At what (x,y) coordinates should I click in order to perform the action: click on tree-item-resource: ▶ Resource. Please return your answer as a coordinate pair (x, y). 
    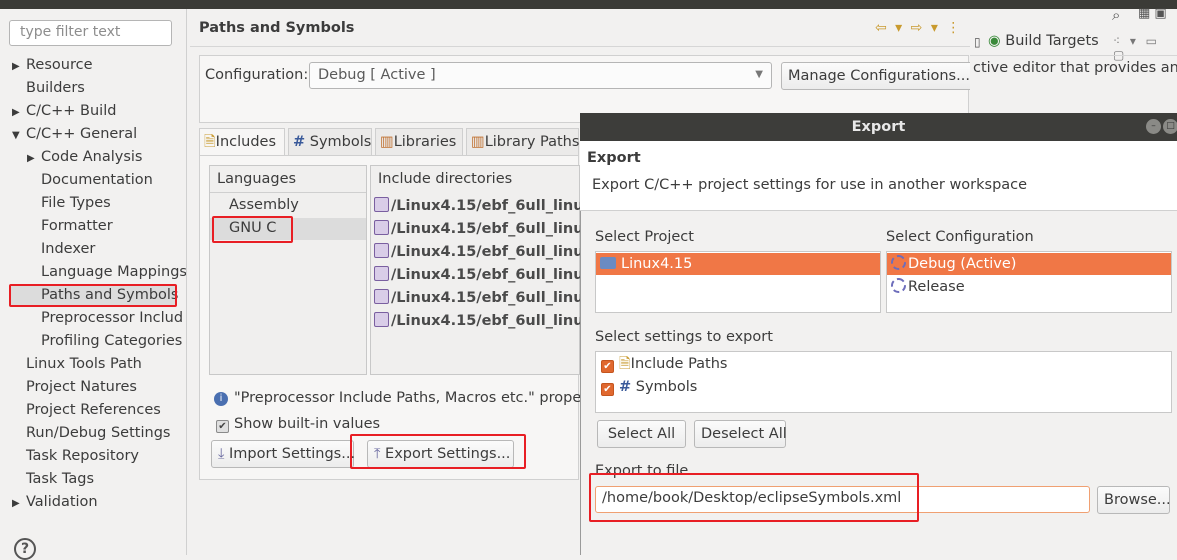
    Looking at the image, I should click on (52, 65).